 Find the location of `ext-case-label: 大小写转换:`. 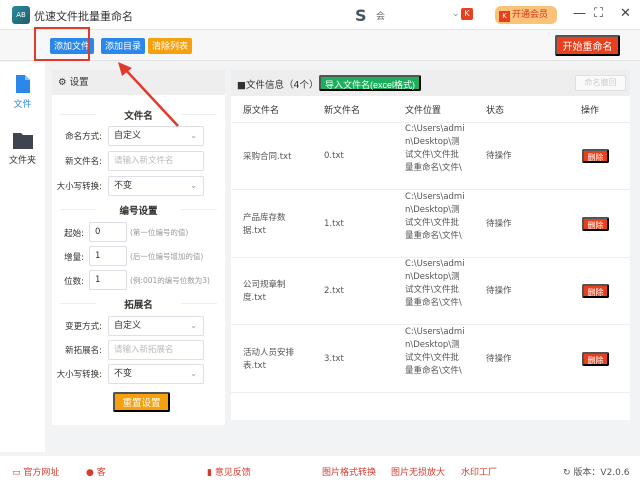

ext-case-label: 大小写转换: is located at coordinates (79, 375).